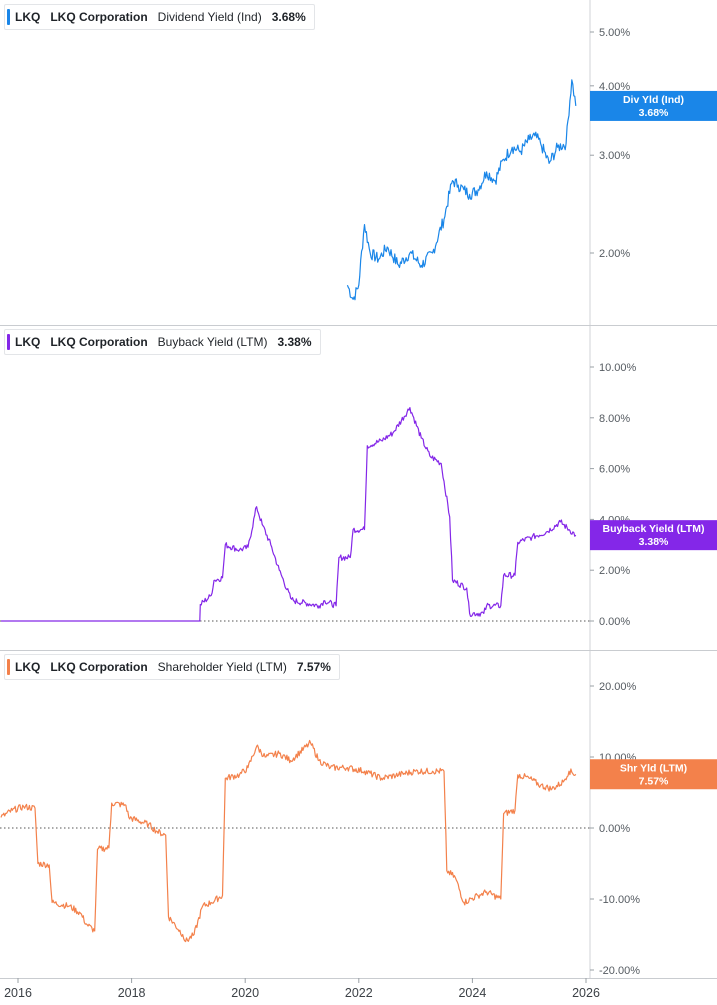 This screenshot has width=717, height=1005. I want to click on panel-1: 2.00%3.00%4.00%5.00%Div Yld (Ind)3.68%, so click(531, 164).